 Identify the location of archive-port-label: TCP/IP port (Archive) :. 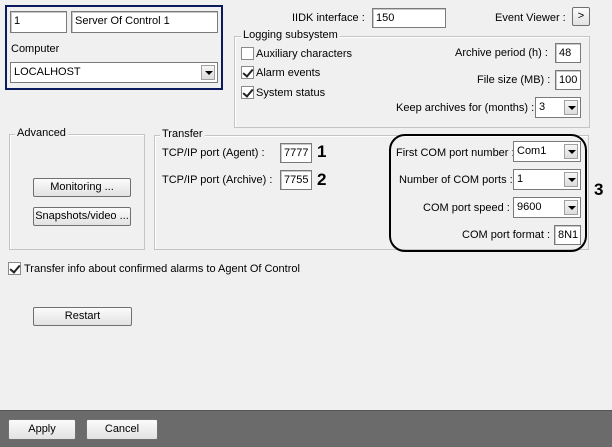
(217, 180).